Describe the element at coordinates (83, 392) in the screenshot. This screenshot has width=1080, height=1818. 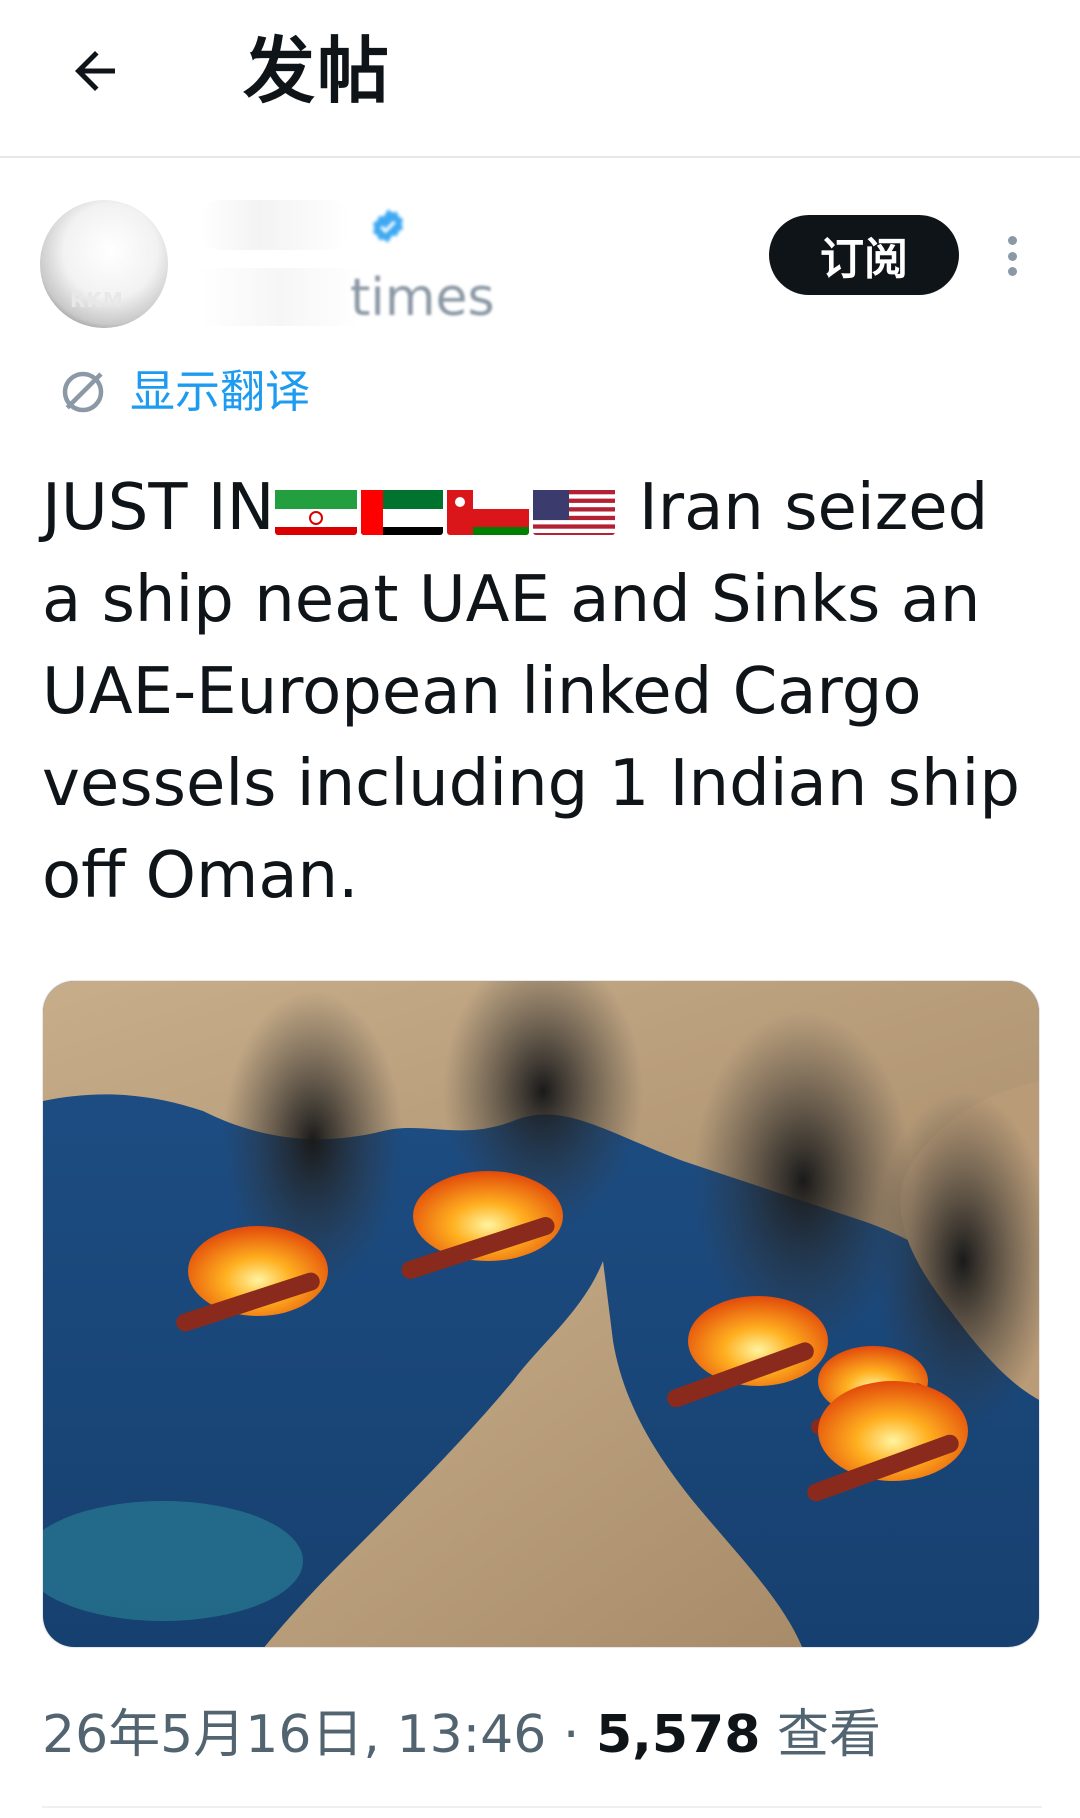
I see `translate-icon` at that location.